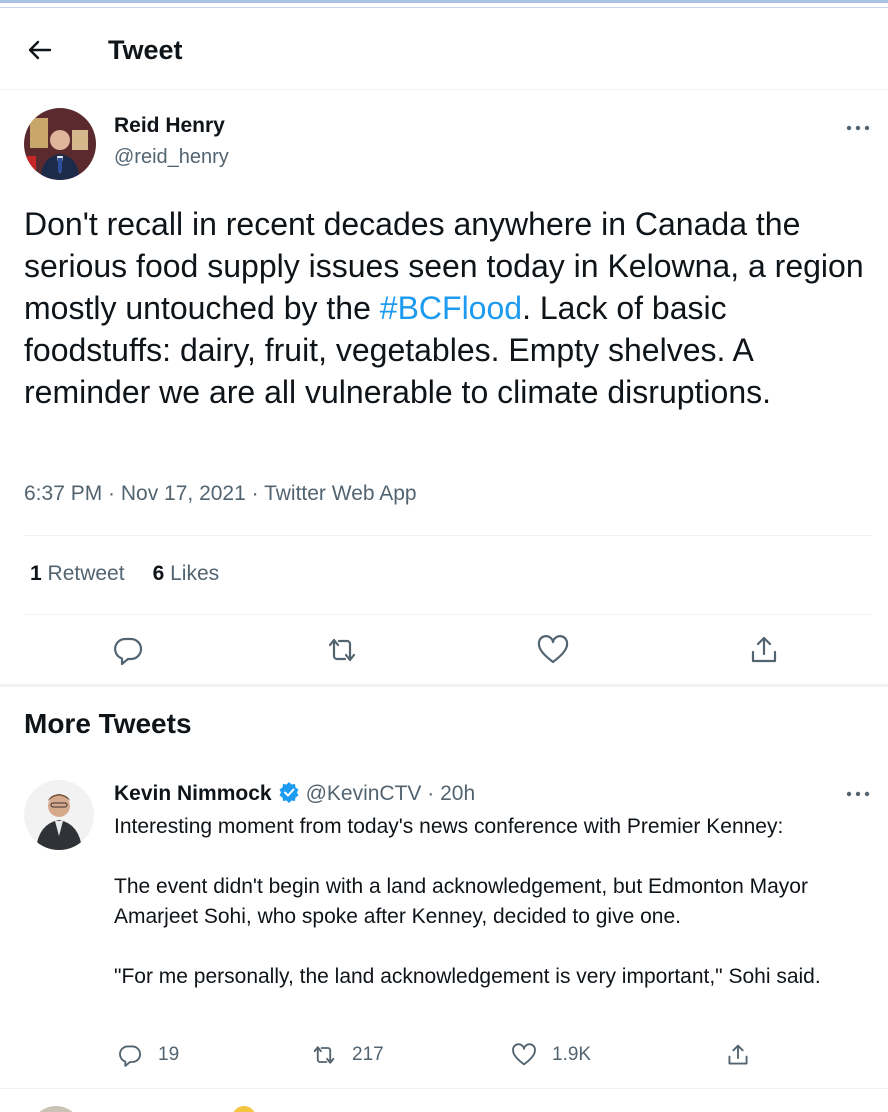  I want to click on retweet-button, so click(342, 650).